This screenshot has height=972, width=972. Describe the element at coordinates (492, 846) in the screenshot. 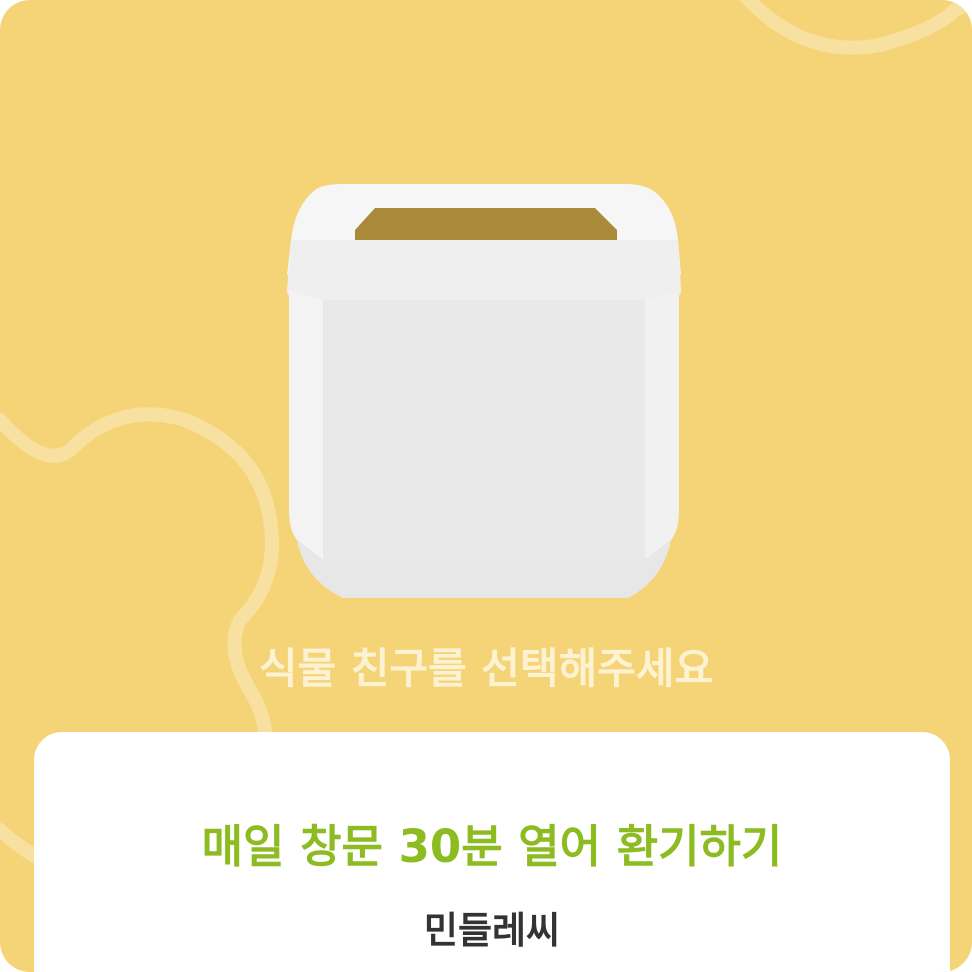

I see `mission-title: 매일 창문 30분 열어 환기하기` at that location.